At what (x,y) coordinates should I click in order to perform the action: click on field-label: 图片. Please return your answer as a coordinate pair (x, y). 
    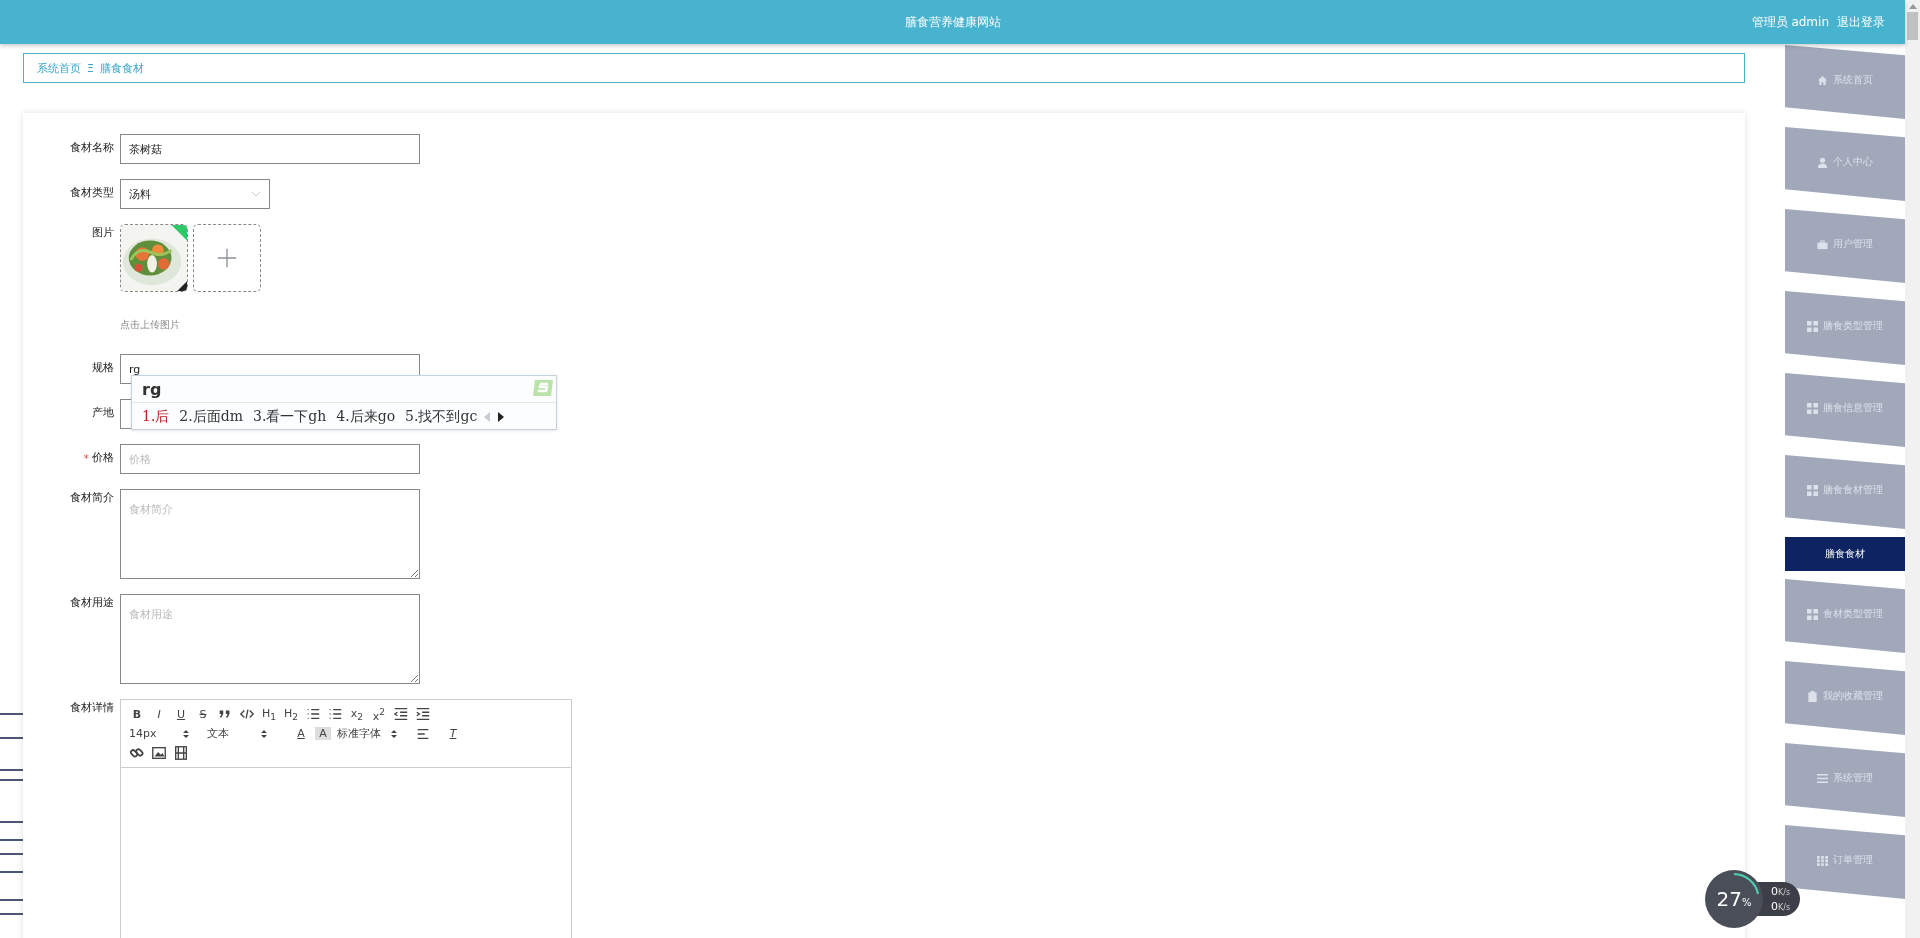
    Looking at the image, I should click on (103, 233).